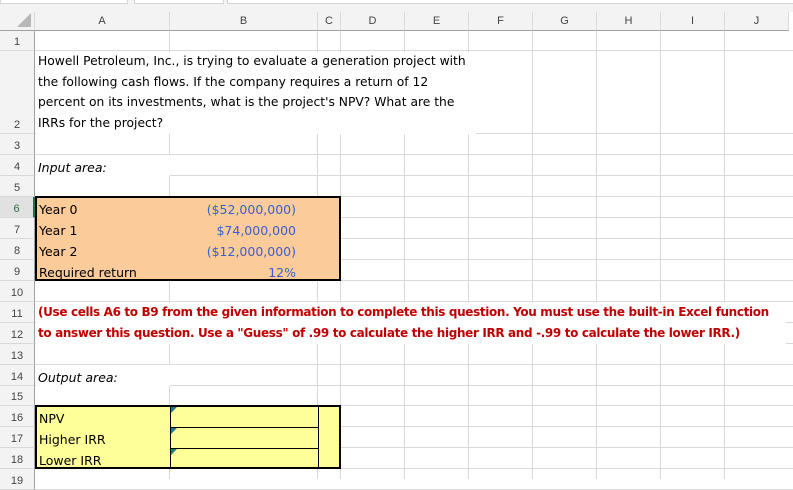  What do you see at coordinates (17, 249) in the screenshot?
I see `row-header-8: 8` at bounding box center [17, 249].